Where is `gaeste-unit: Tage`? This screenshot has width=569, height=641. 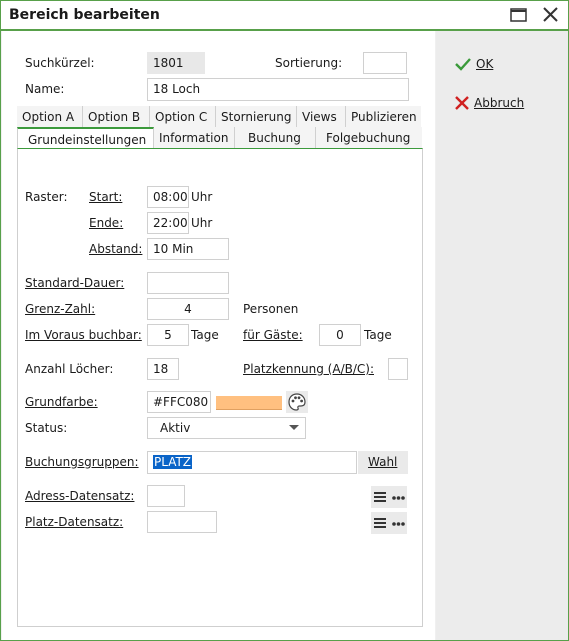 gaeste-unit: Tage is located at coordinates (378, 335).